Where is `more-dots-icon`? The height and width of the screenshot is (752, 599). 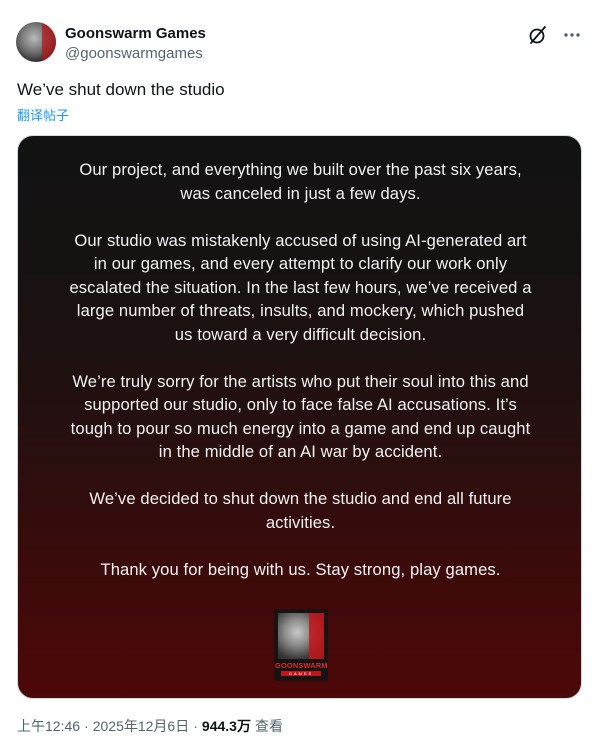 more-dots-icon is located at coordinates (572, 35).